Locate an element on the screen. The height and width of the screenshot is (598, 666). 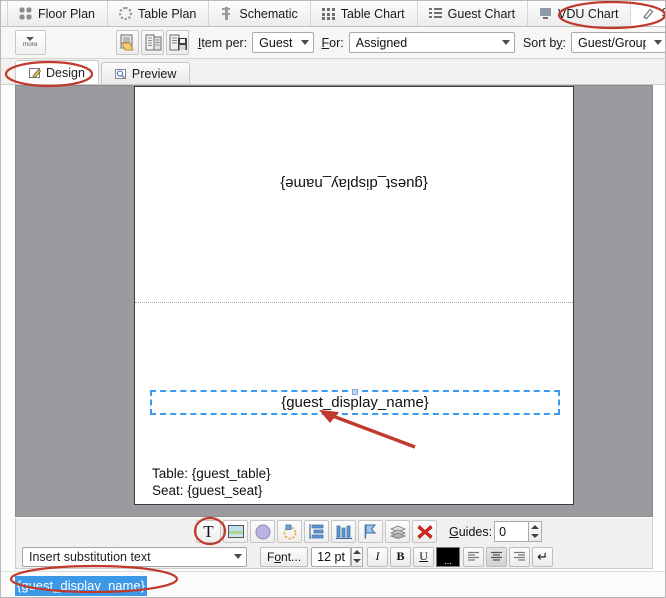
tab-schematic: Schematic is located at coordinates (260, 13).